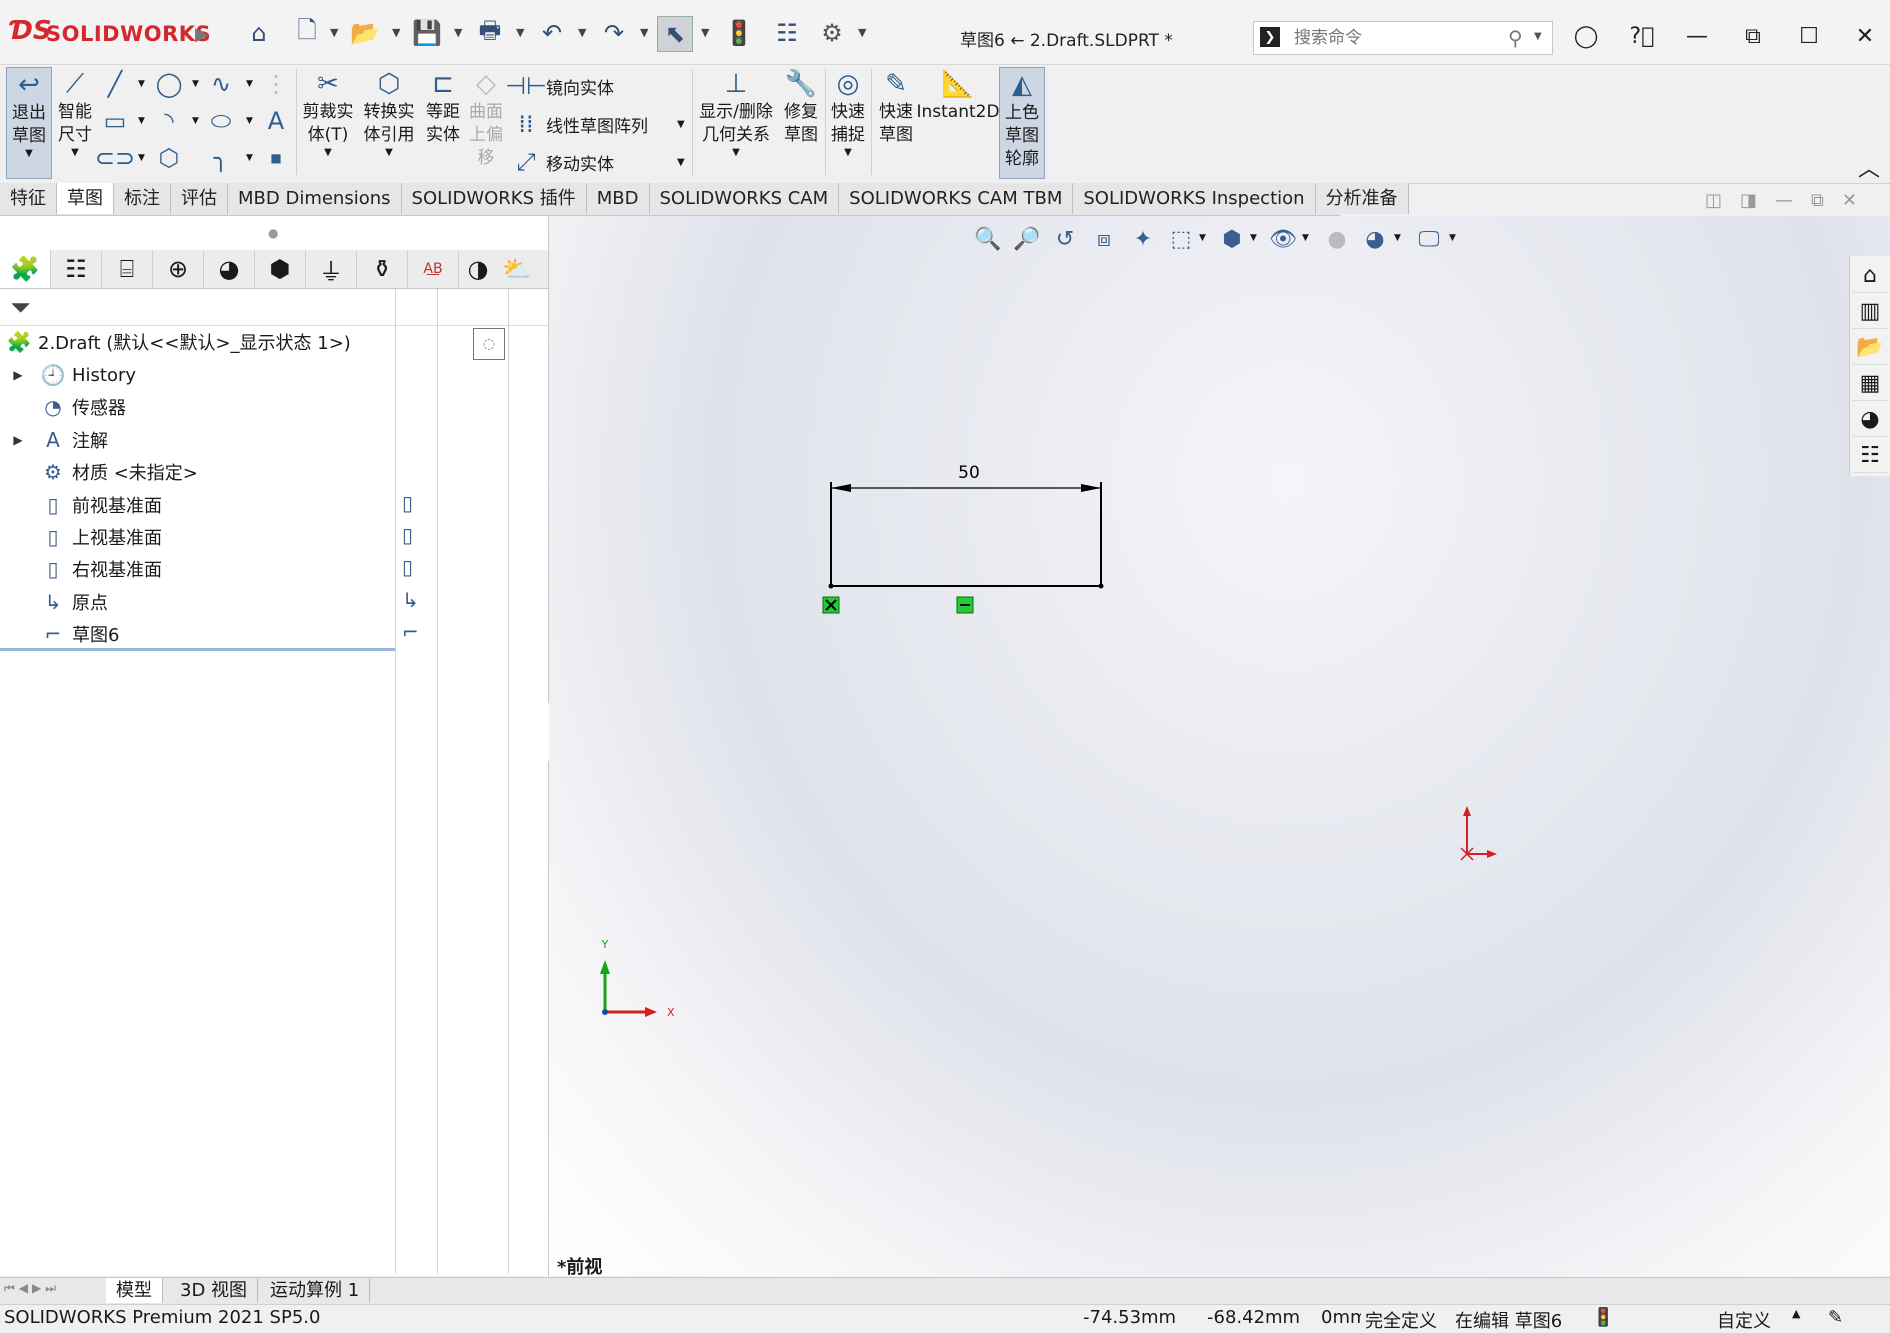 The width and height of the screenshot is (1890, 1333). I want to click on point-icon: ■, so click(276, 158).